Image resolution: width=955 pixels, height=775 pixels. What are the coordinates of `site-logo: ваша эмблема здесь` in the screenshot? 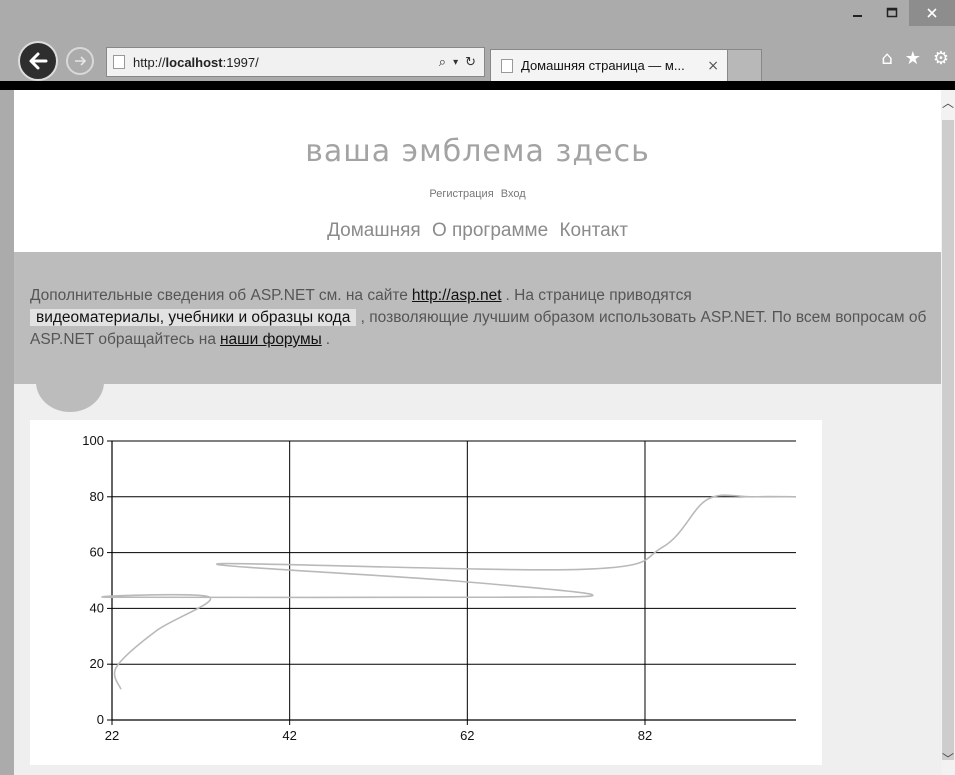 It's located at (477, 151).